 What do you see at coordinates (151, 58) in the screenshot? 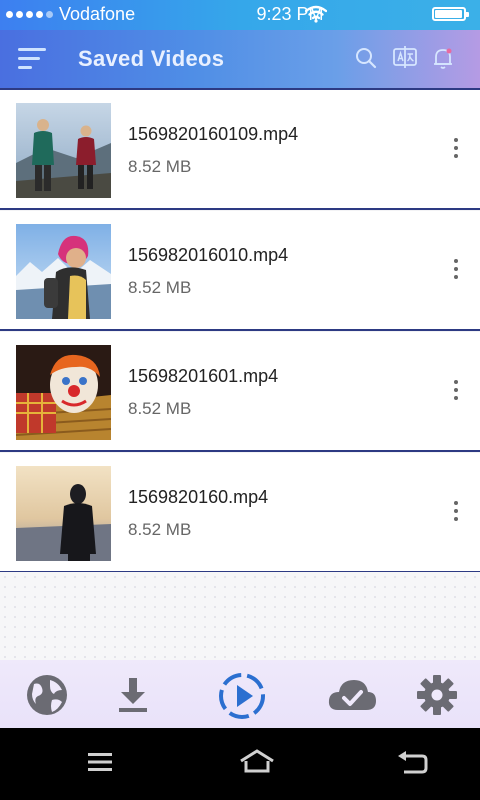
I see `page-title: Saved Videos` at bounding box center [151, 58].